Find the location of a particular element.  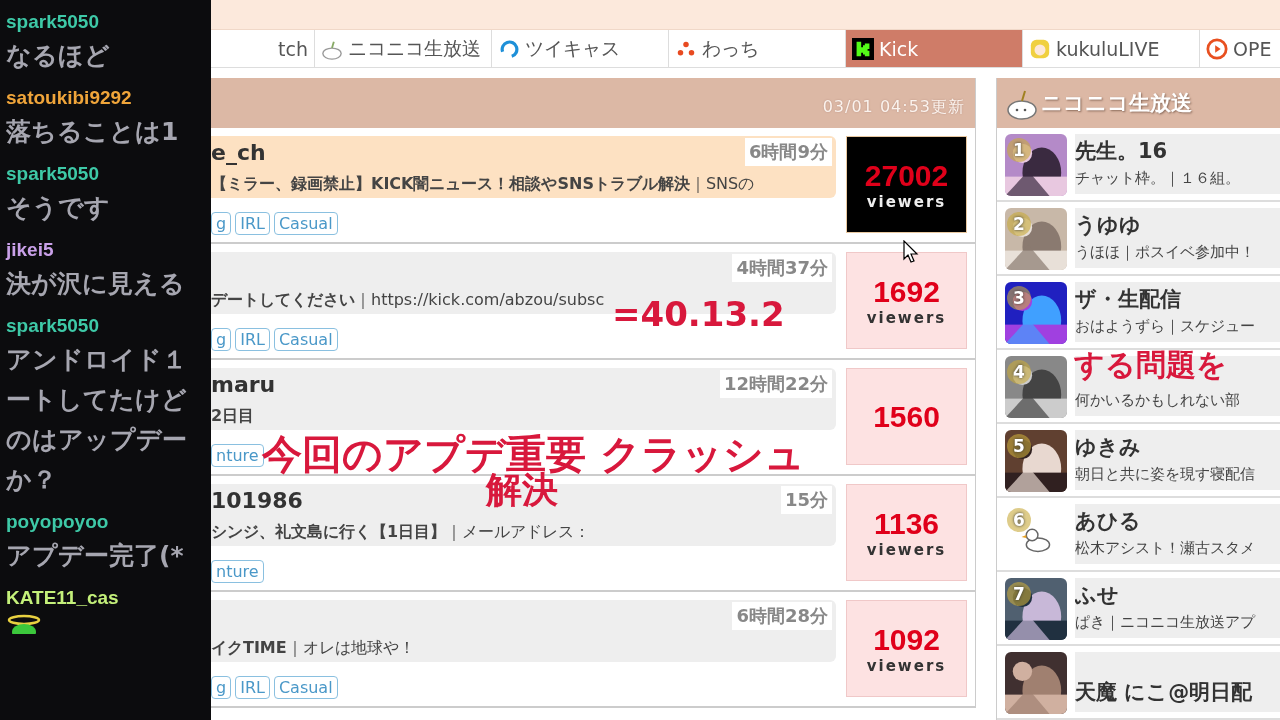

viewer-count-box: 1692 viewers is located at coordinates (906, 300).